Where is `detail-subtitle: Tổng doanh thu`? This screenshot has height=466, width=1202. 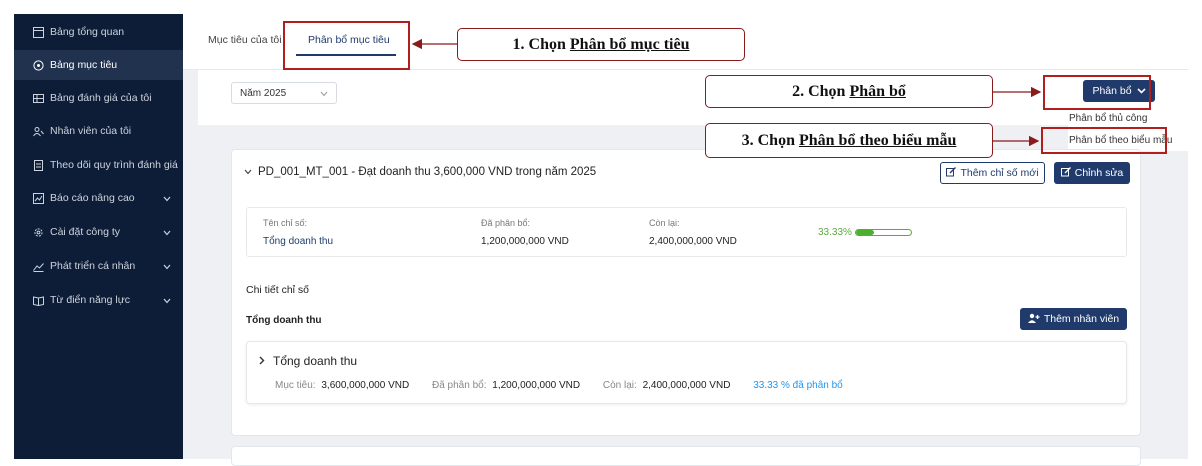
detail-subtitle: Tổng doanh thu is located at coordinates (284, 320).